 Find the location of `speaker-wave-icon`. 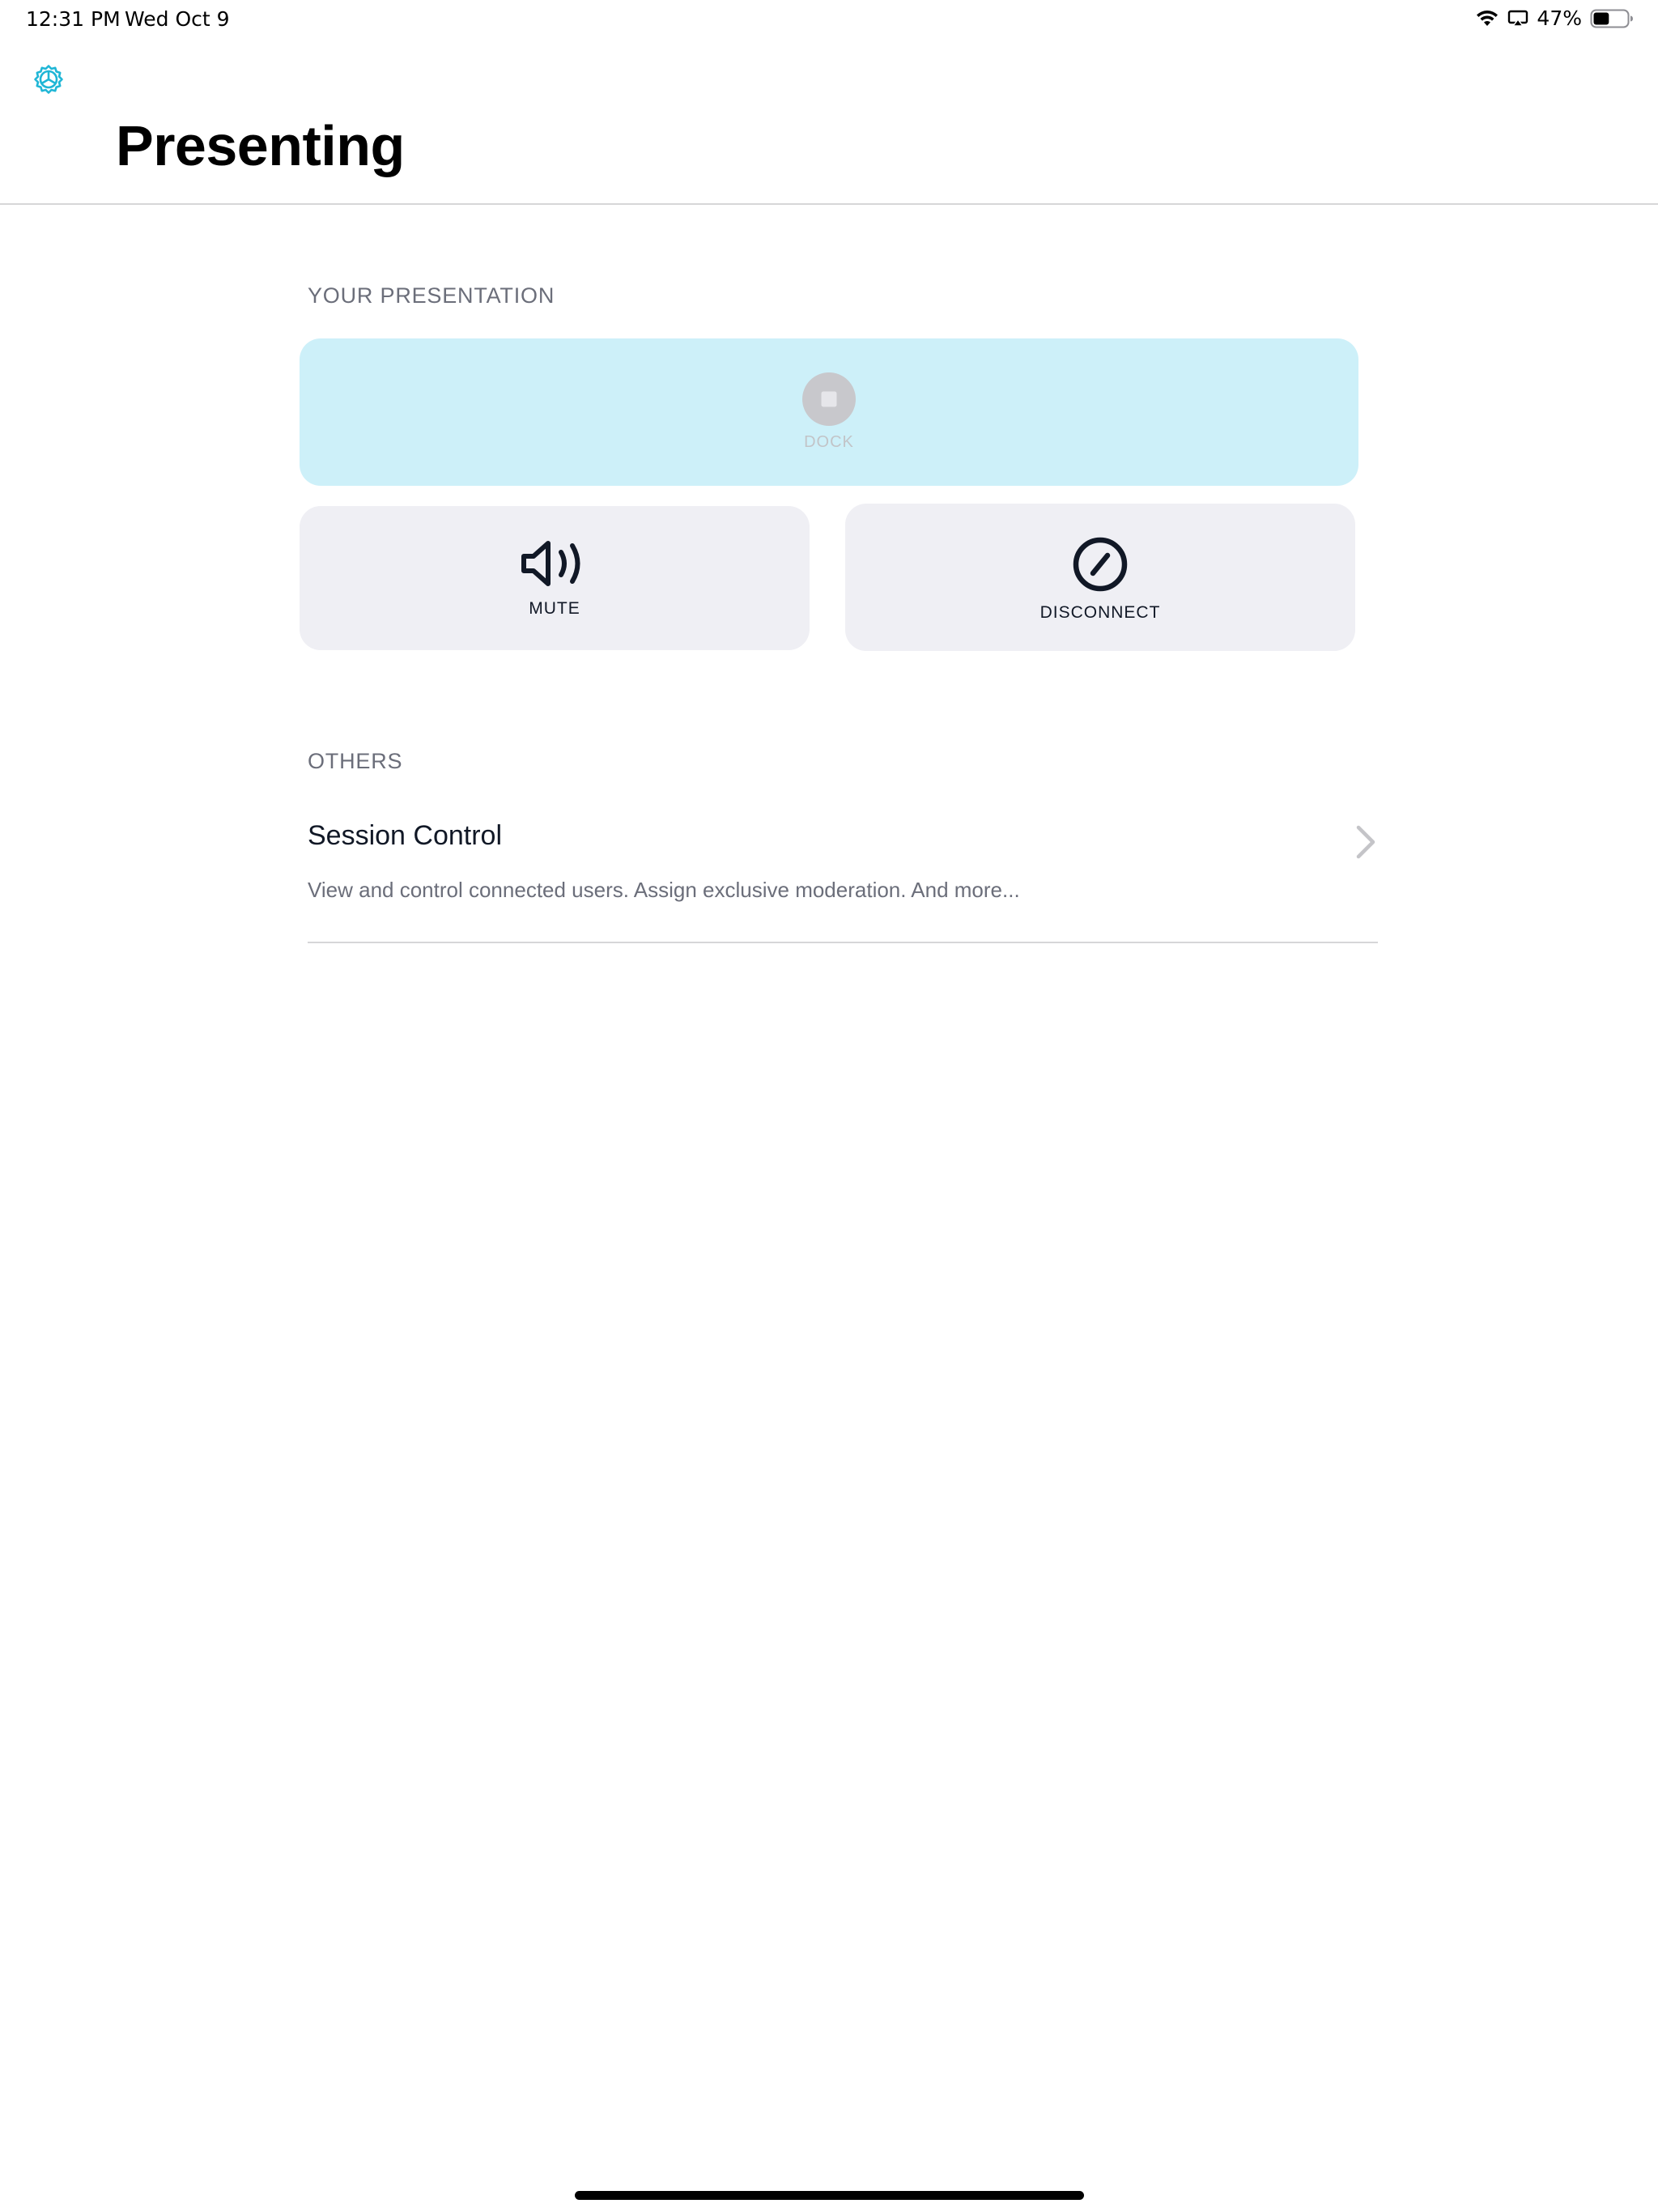

speaker-wave-icon is located at coordinates (555, 565).